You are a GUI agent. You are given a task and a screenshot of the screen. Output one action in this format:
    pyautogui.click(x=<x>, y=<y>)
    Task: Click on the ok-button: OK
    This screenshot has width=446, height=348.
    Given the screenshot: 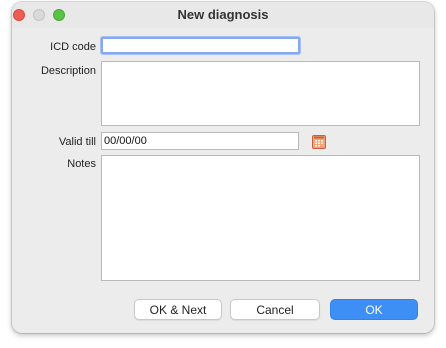 What is the action you would take?
    pyautogui.click(x=374, y=309)
    